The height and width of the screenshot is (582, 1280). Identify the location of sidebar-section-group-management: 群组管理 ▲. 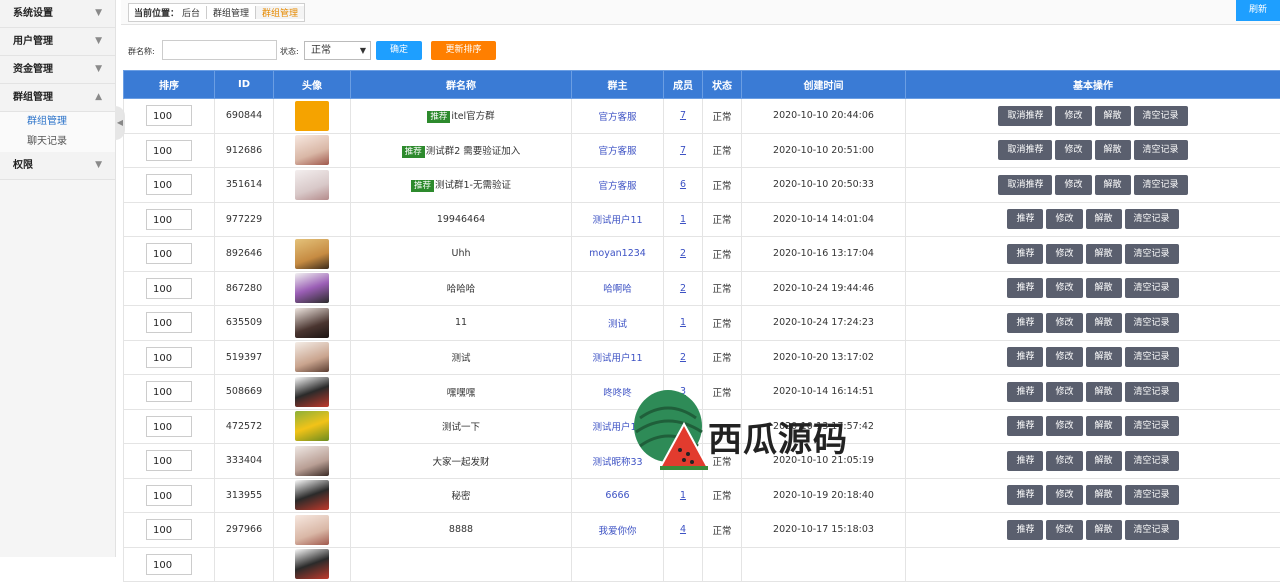
(57, 98).